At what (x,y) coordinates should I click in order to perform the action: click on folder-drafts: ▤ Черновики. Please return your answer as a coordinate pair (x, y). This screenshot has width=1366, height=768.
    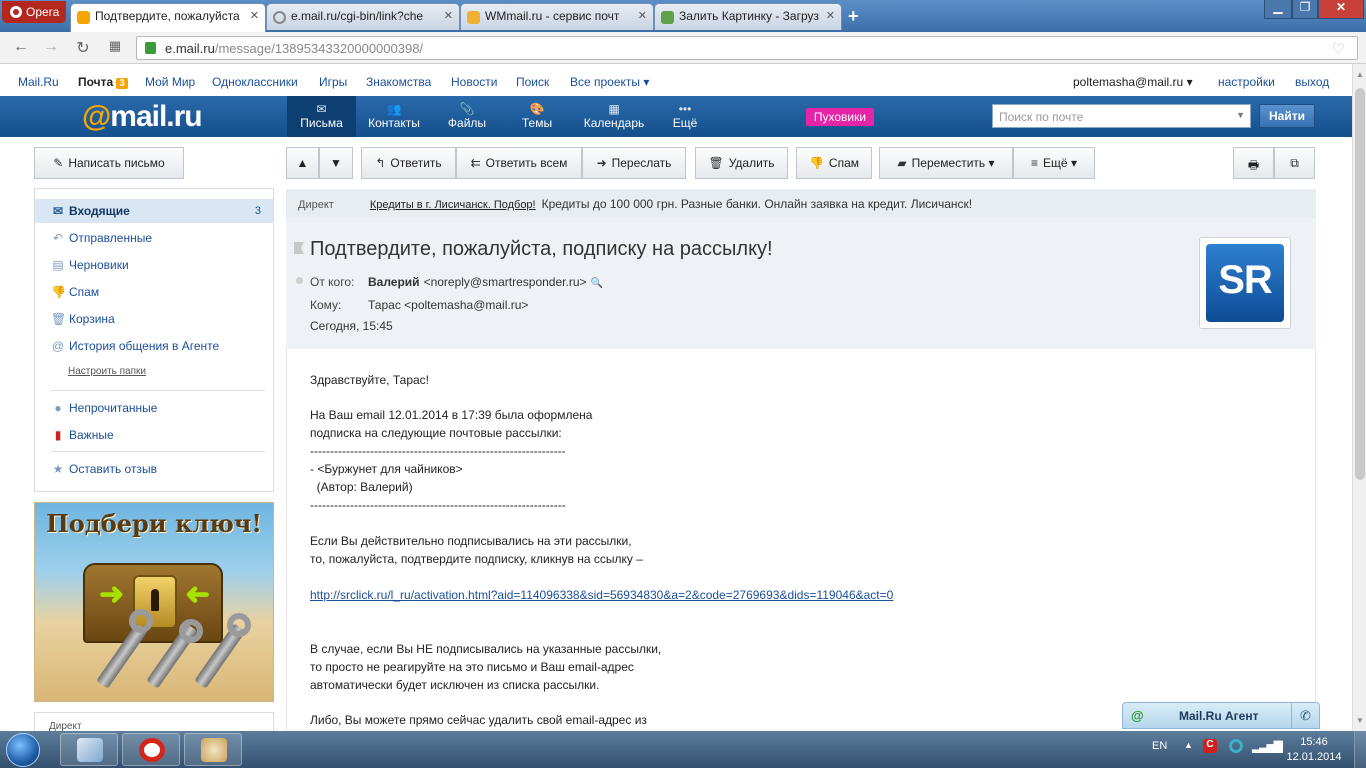
    Looking at the image, I should click on (154, 265).